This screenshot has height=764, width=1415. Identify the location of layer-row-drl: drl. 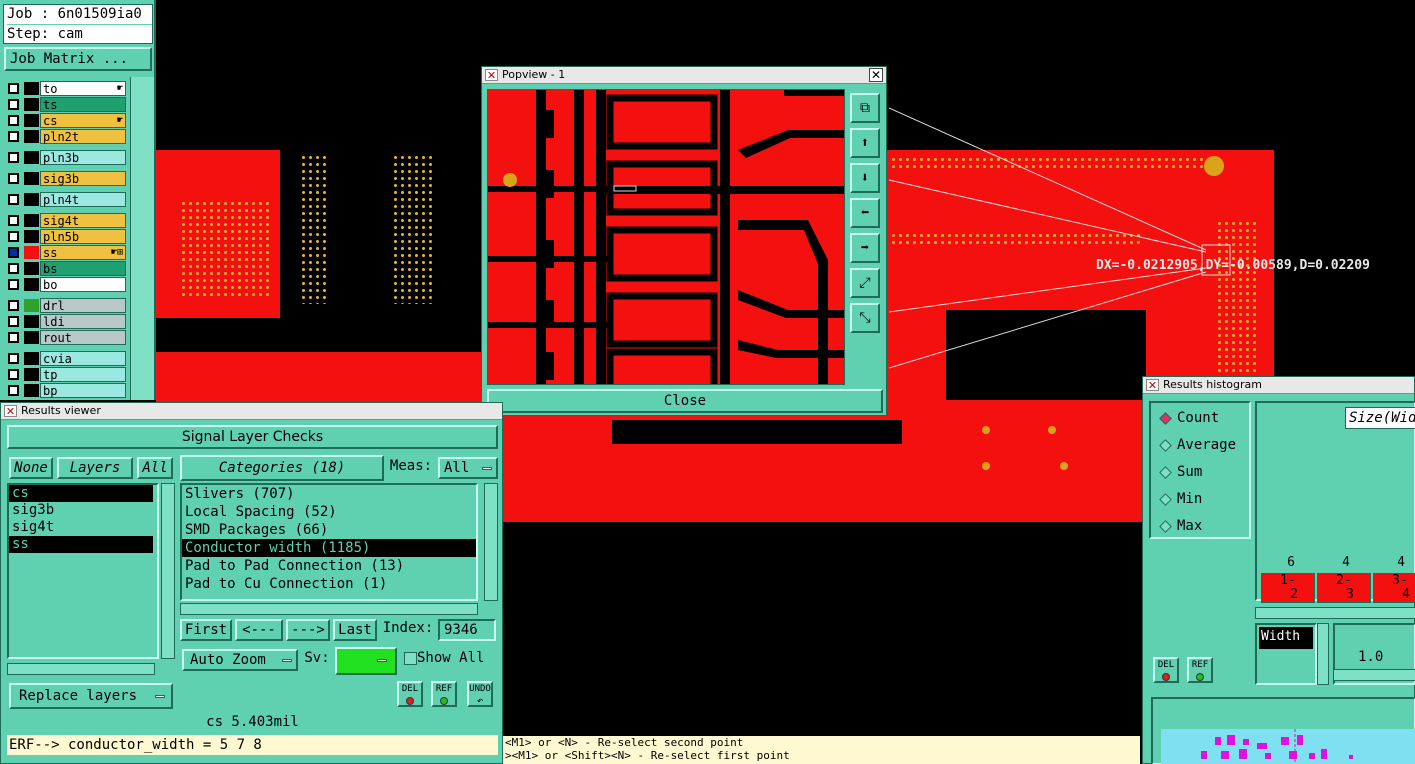
(66, 305).